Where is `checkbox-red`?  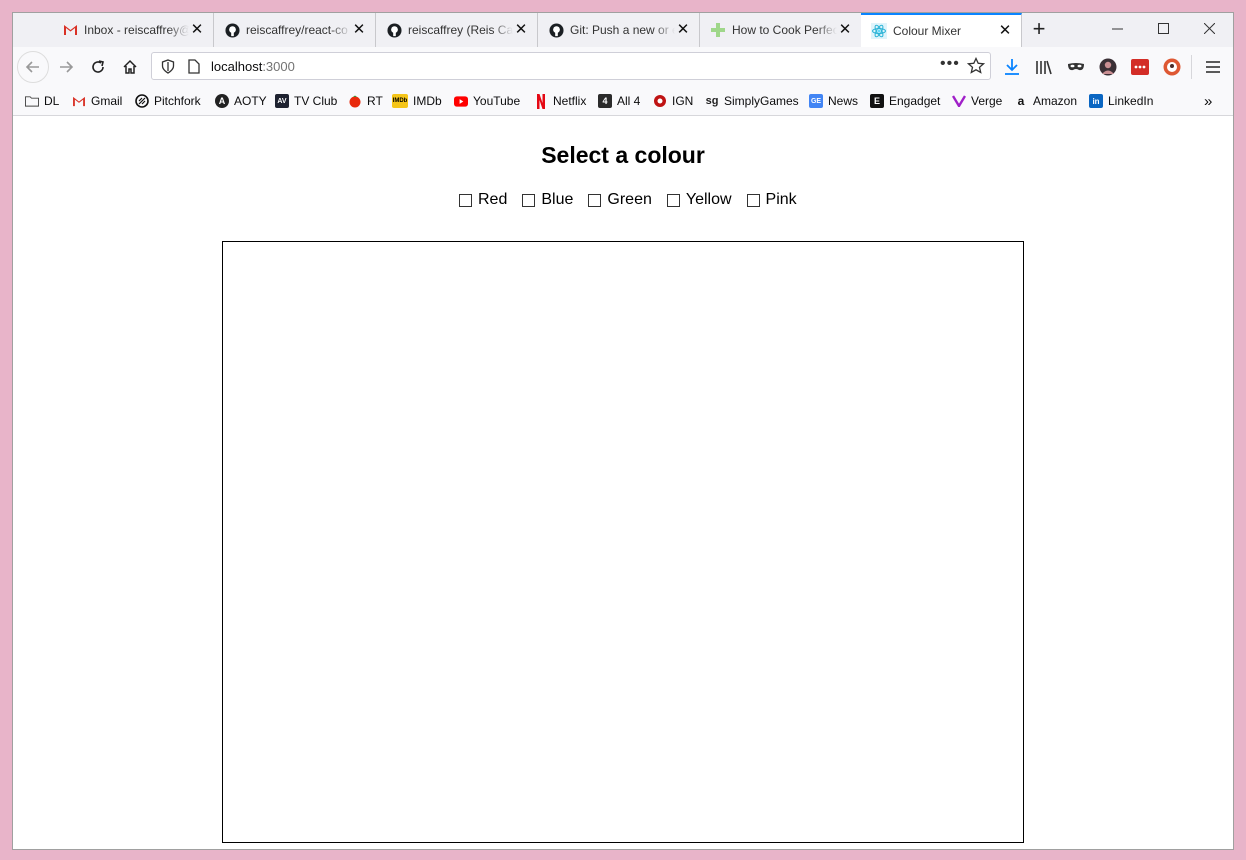
checkbox-red is located at coordinates (465, 200).